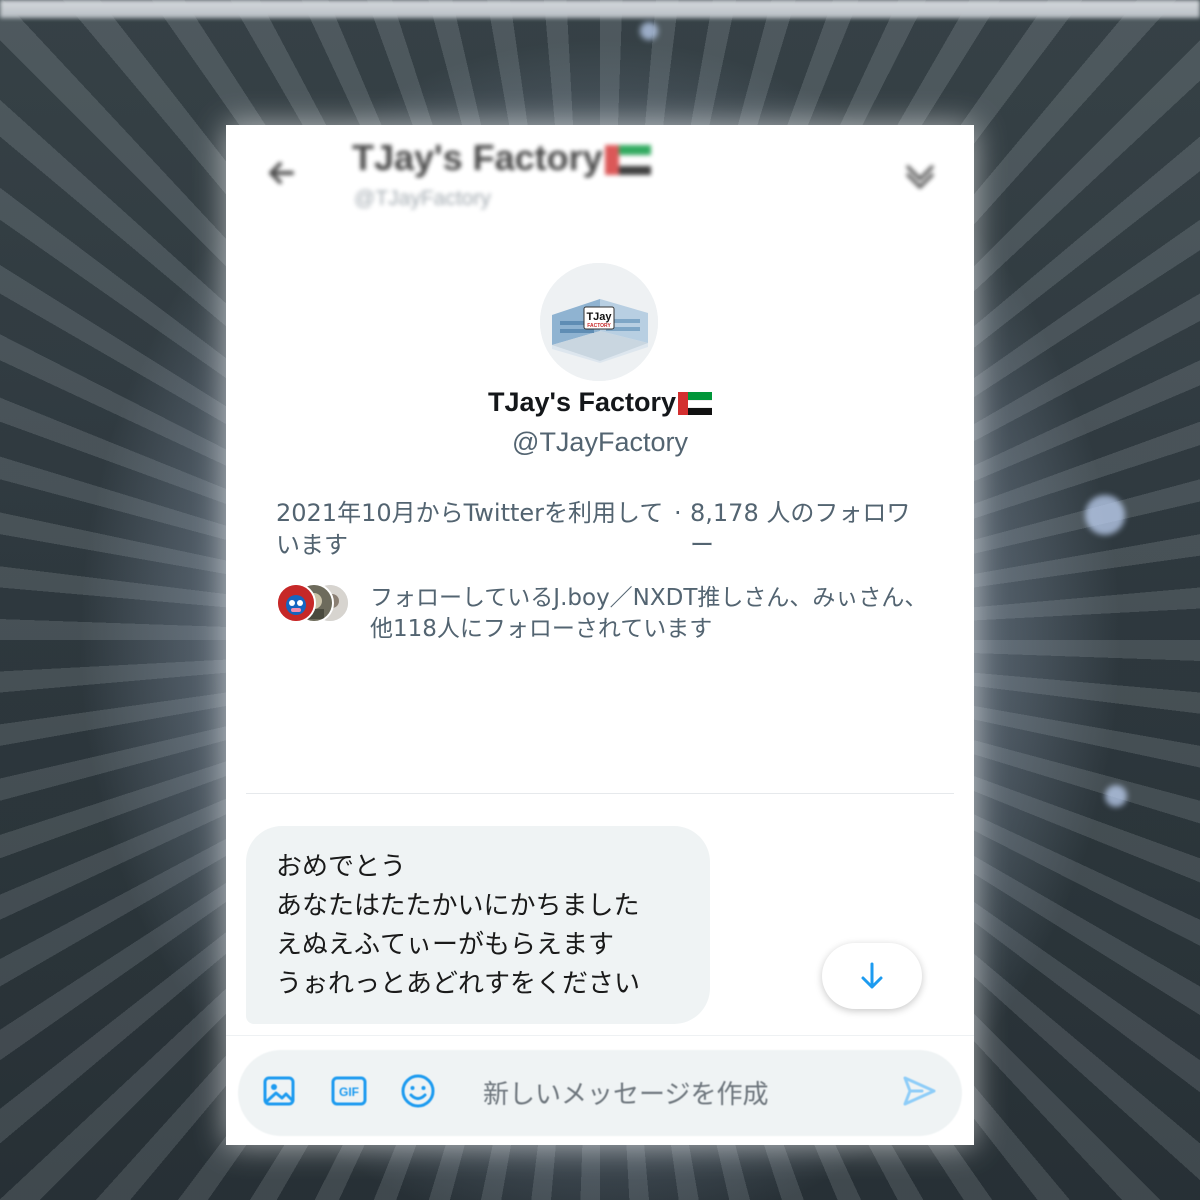 The image size is (1200, 1200). Describe the element at coordinates (458, 984) in the screenshot. I see `message-line: うぉれっとあどれすをください` at that location.